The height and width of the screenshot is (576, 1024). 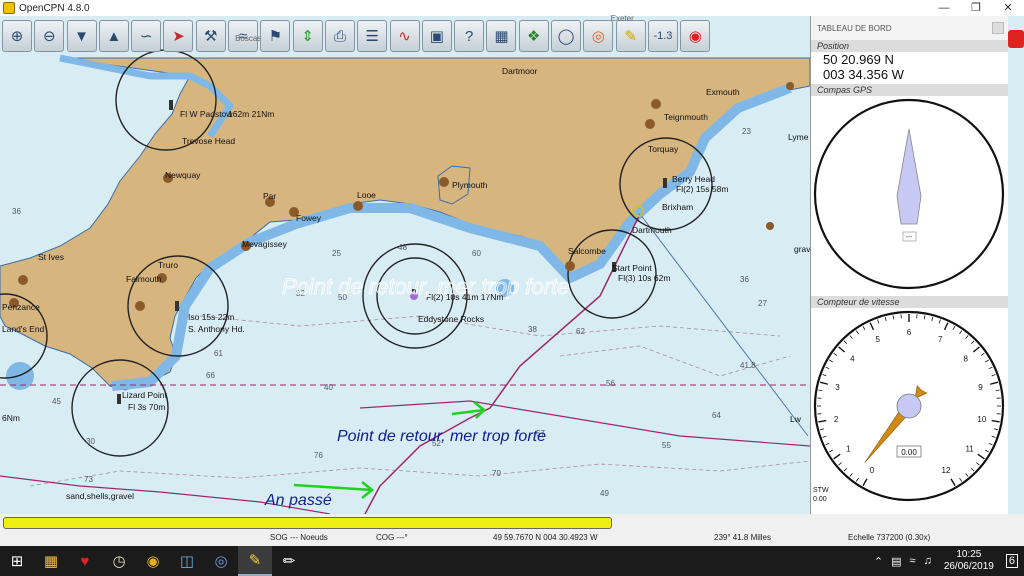 I want to click on chart-groups-button: ▣, so click(x=436, y=36).